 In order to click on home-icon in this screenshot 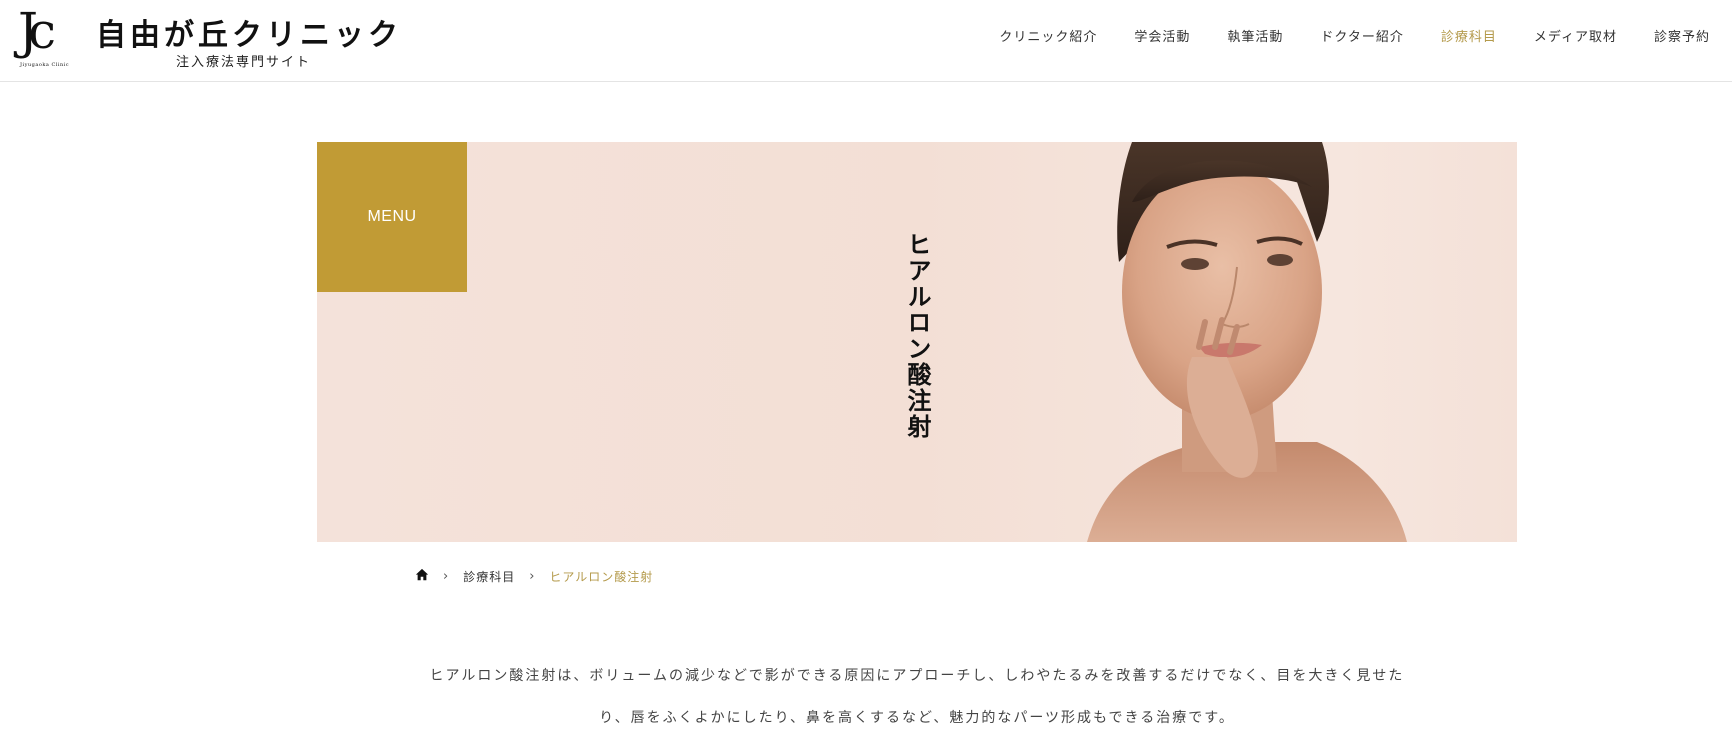, I will do `click(422, 574)`.